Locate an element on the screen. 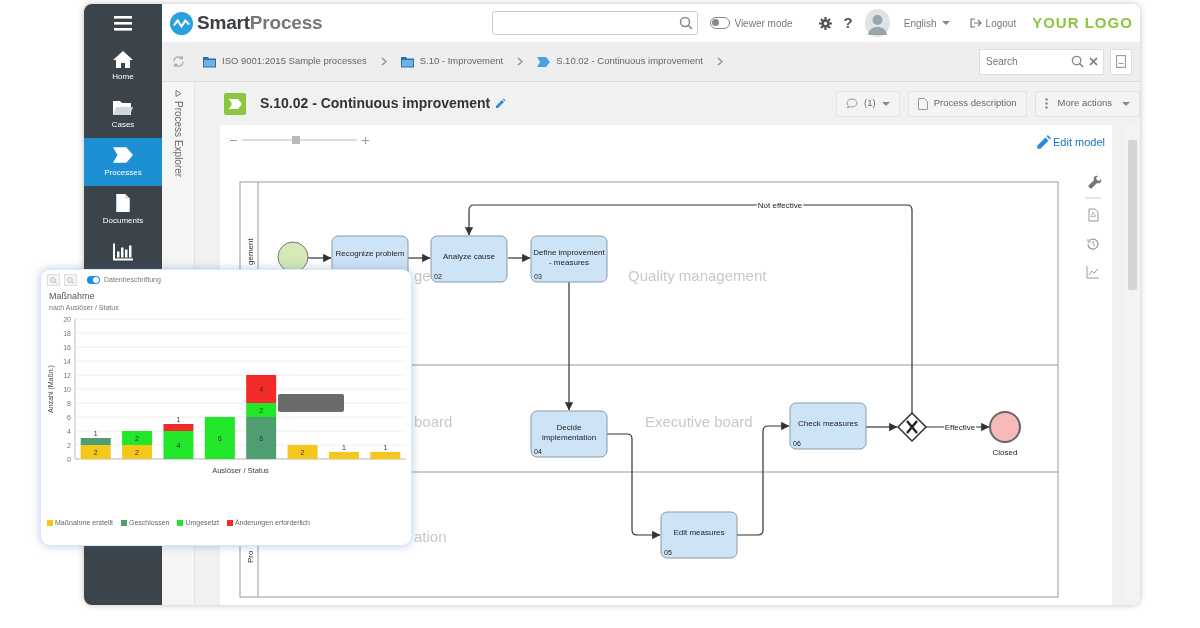 This screenshot has height=628, width=1200. task-label: Check measures is located at coordinates (828, 423).